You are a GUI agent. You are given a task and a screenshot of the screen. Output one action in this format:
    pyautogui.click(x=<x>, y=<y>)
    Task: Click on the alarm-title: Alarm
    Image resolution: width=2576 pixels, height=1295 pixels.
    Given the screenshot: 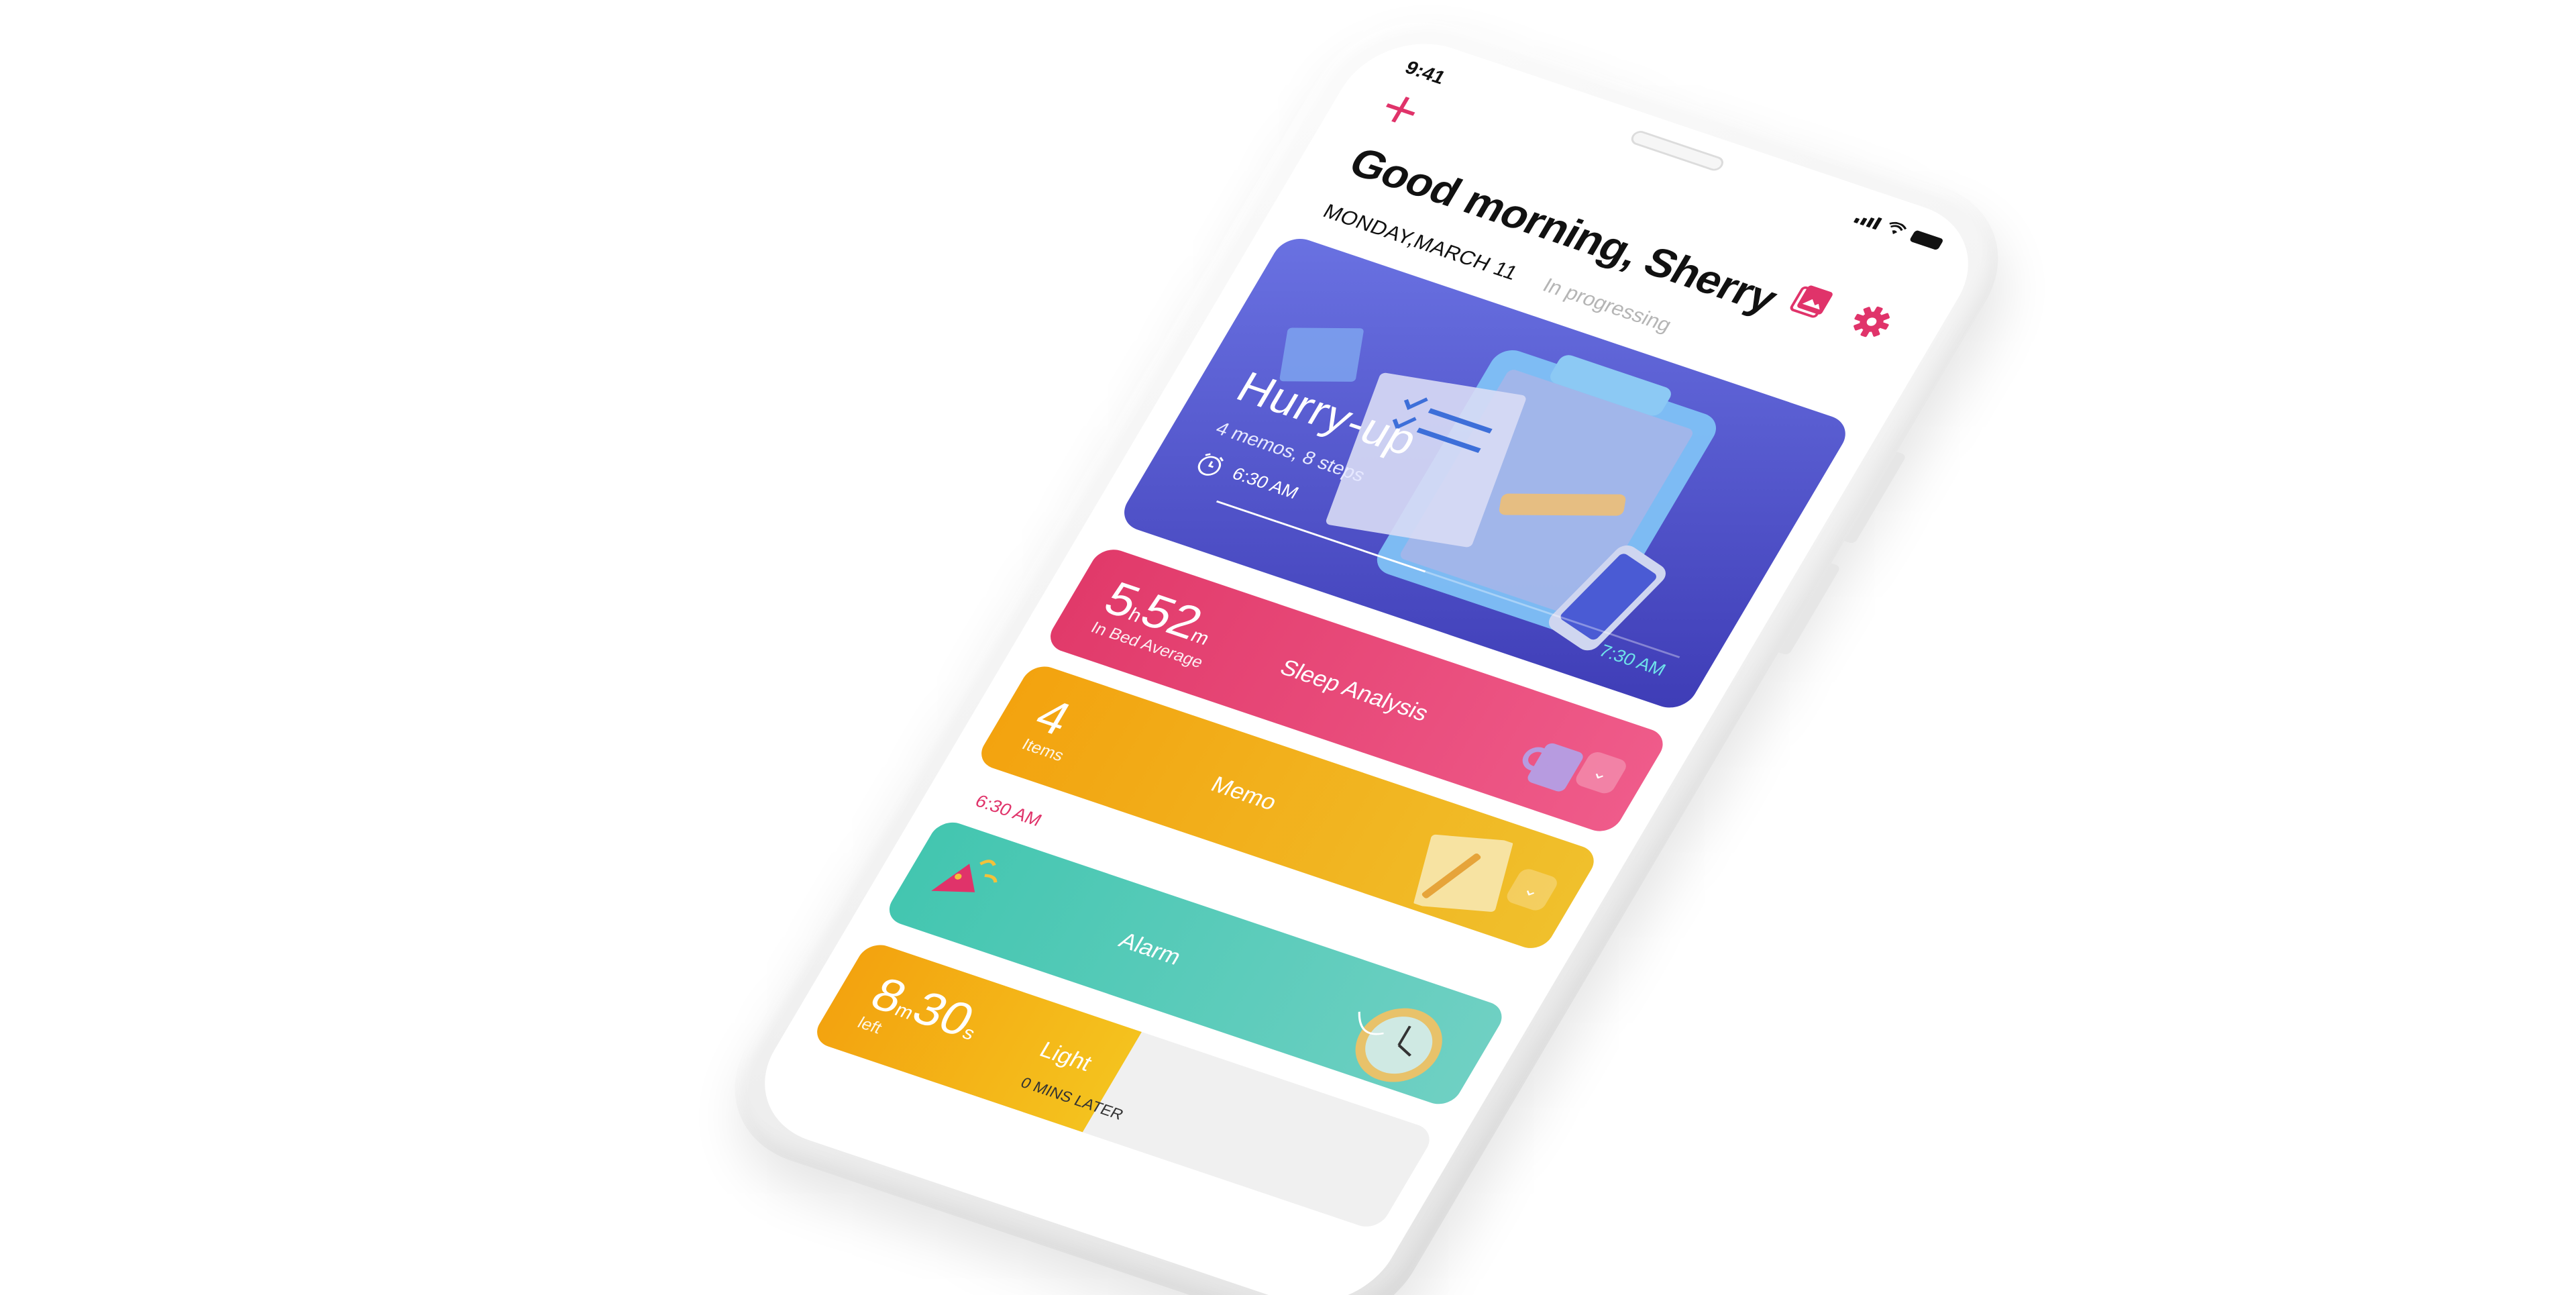 What is the action you would take?
    pyautogui.click(x=1150, y=949)
    